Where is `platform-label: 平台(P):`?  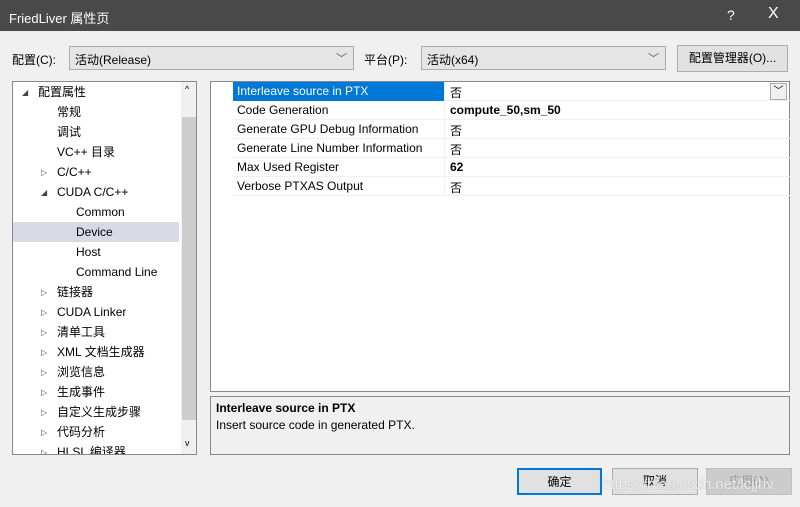 platform-label: 平台(P): is located at coordinates (386, 60).